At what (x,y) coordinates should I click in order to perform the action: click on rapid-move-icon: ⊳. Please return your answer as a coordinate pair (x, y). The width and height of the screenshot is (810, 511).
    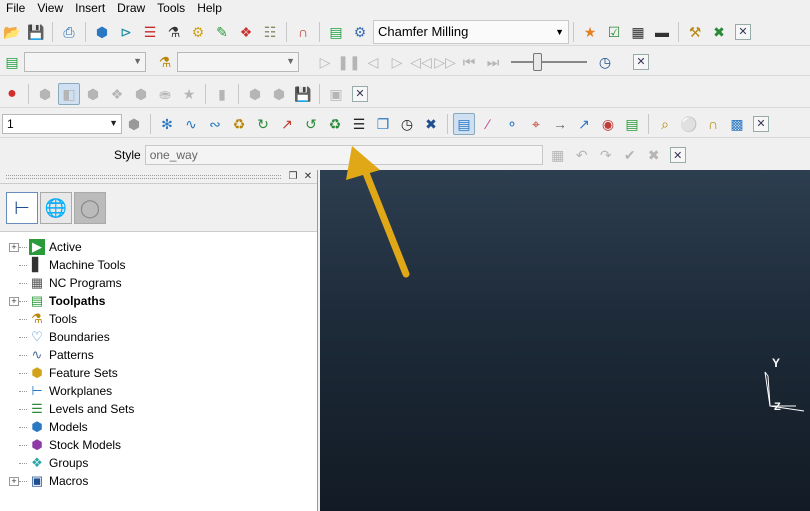
    Looking at the image, I should click on (126, 32).